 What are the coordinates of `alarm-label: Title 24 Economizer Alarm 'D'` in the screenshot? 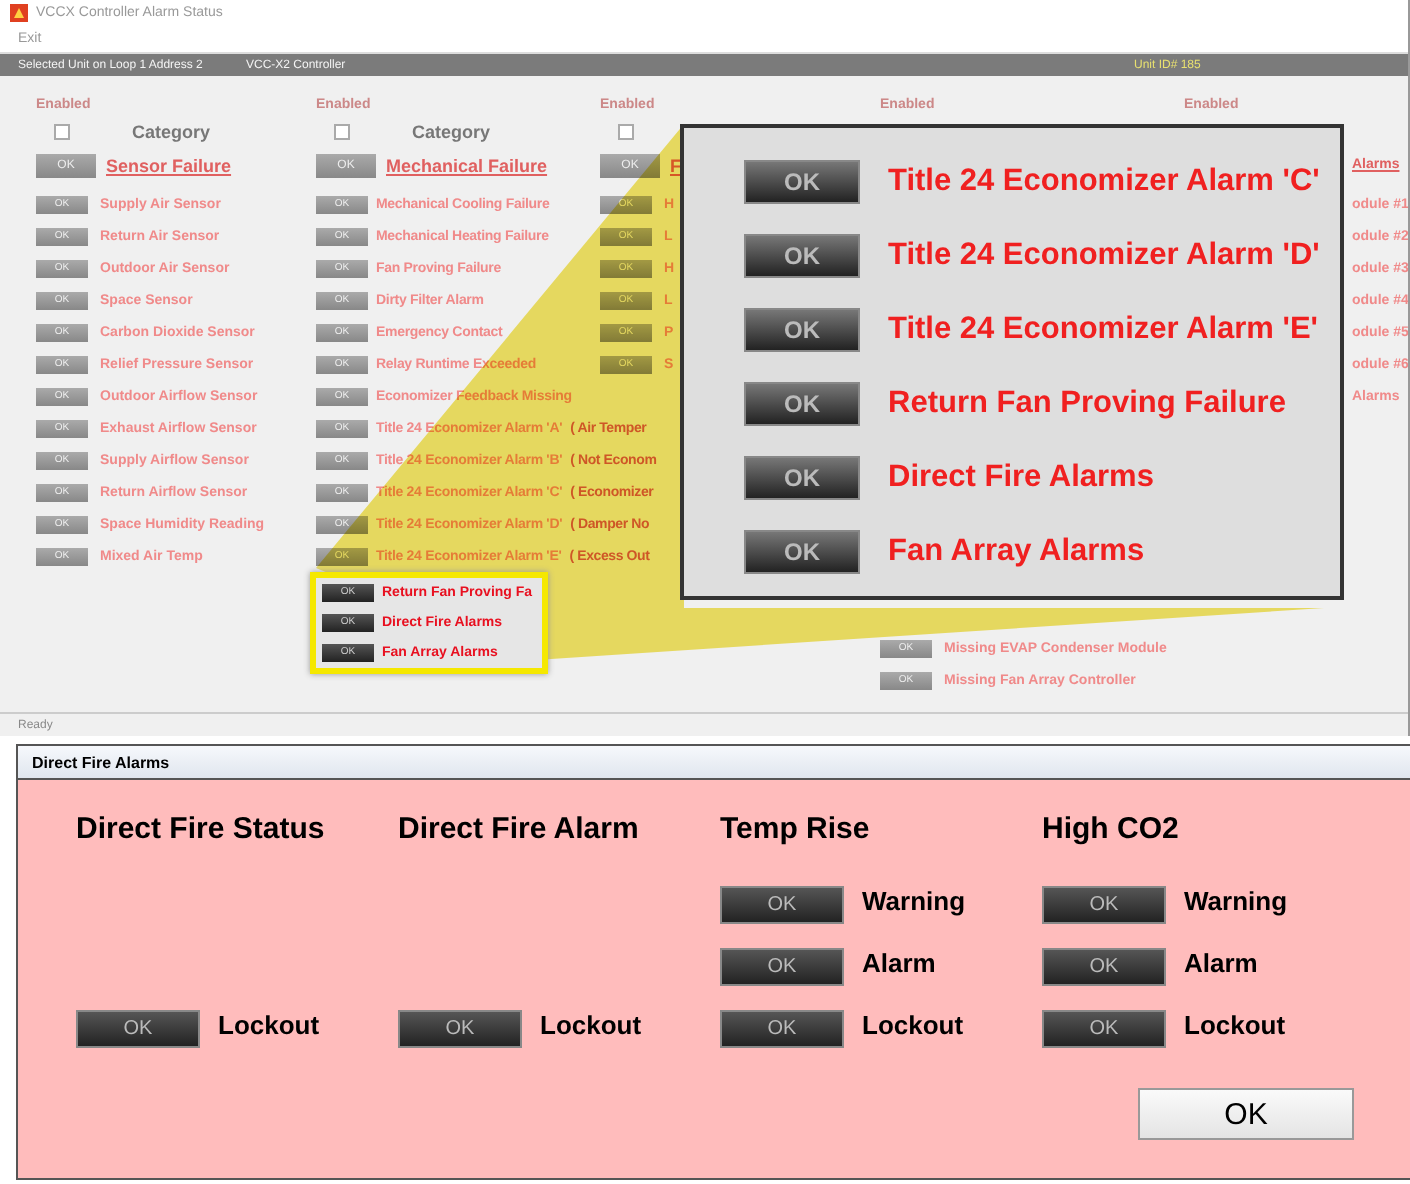 It's located at (1104, 255).